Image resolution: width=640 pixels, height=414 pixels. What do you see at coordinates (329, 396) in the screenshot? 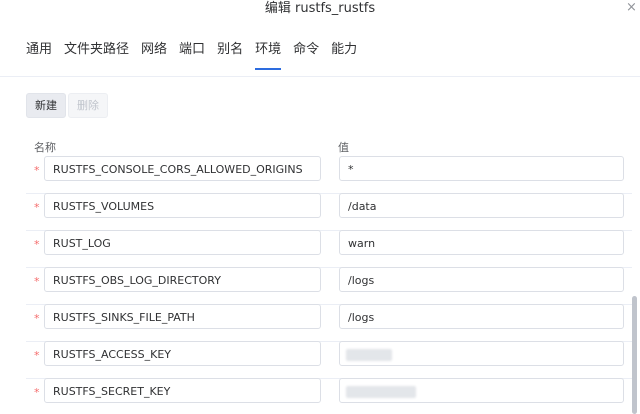
I see `table-row: * RUSTFS_SECRET_KEY` at bounding box center [329, 396].